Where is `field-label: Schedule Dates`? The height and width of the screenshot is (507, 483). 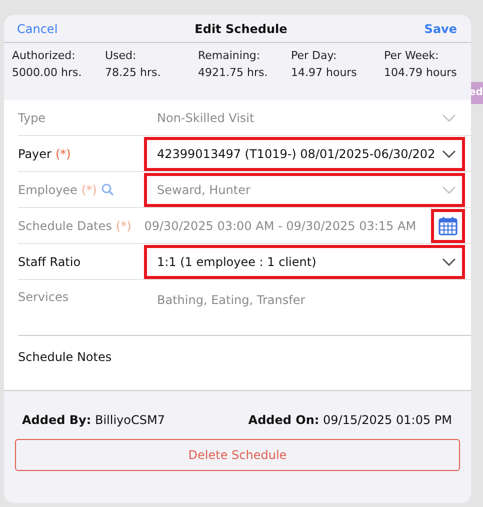 field-label: Schedule Dates is located at coordinates (65, 225).